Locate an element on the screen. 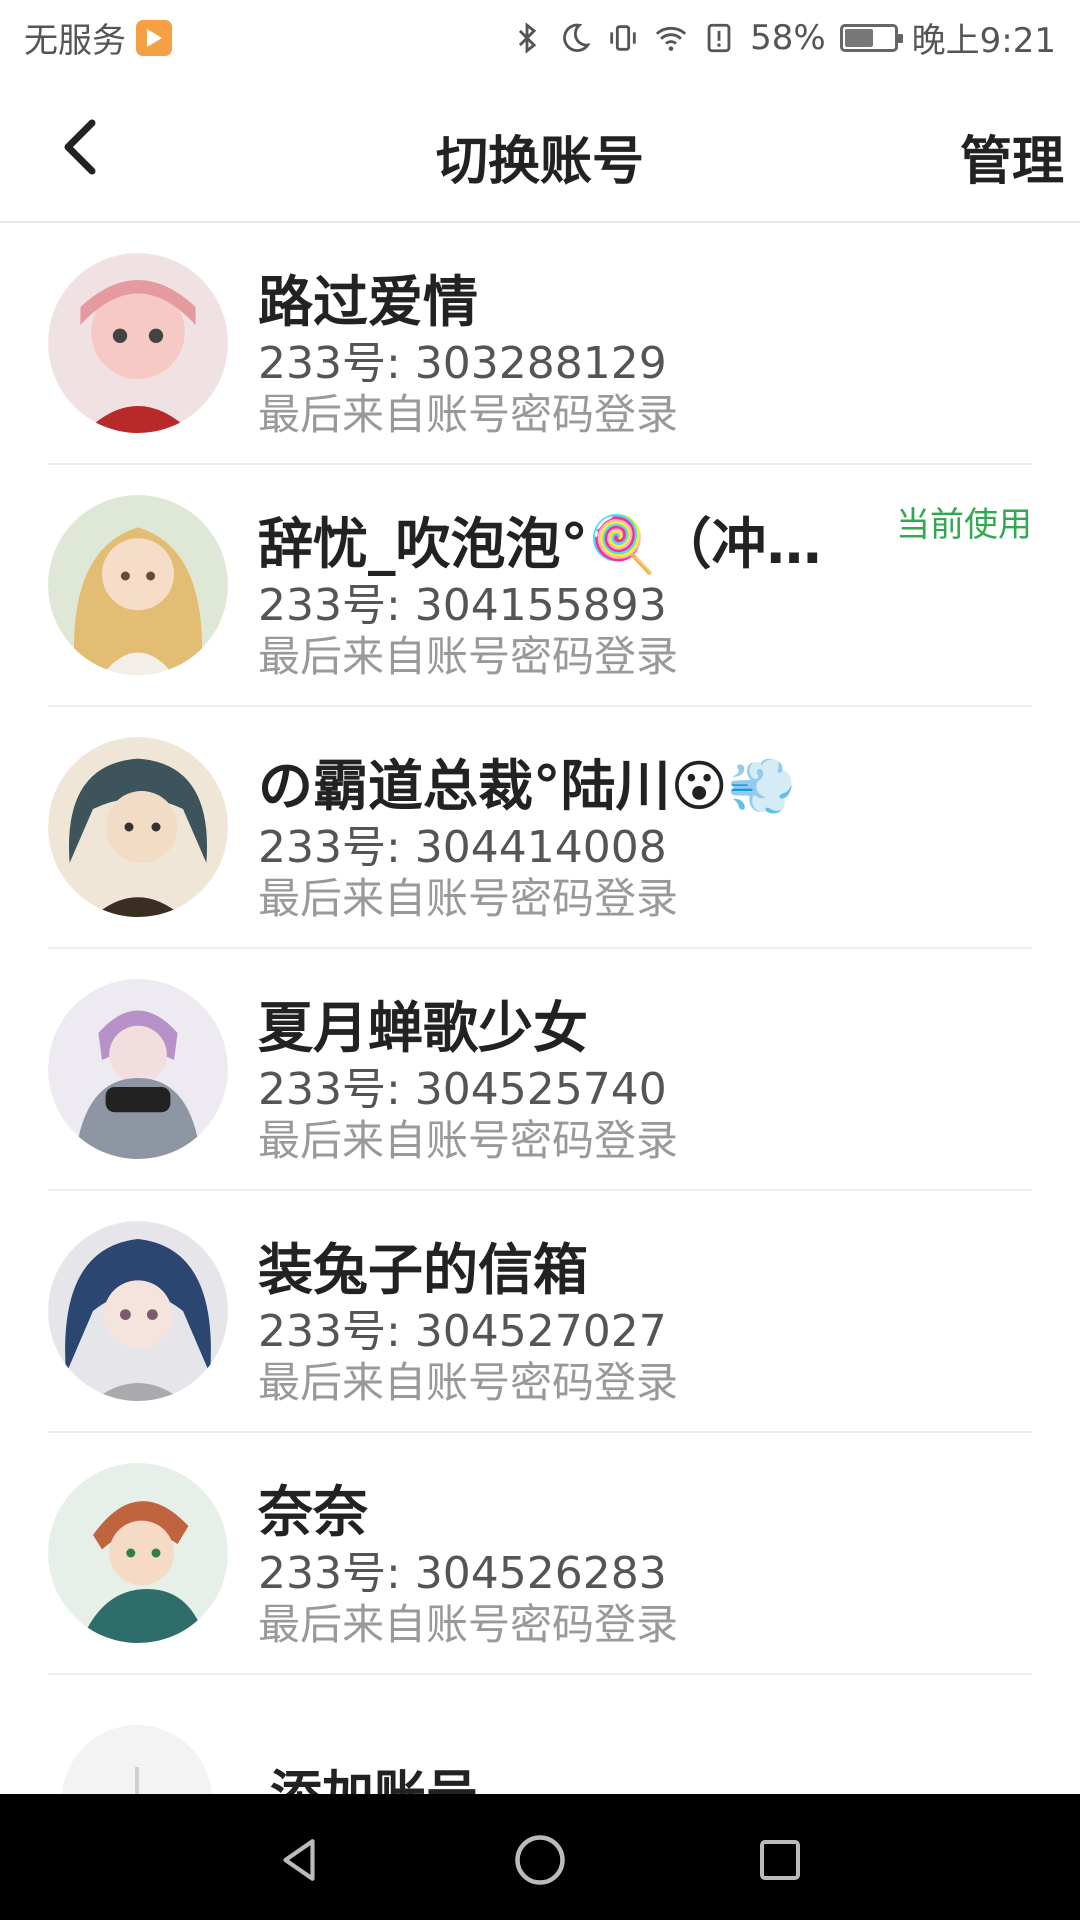 Image resolution: width=1080 pixels, height=1920 pixels. account-name: 装兔子的信箱 is located at coordinates (423, 1270).